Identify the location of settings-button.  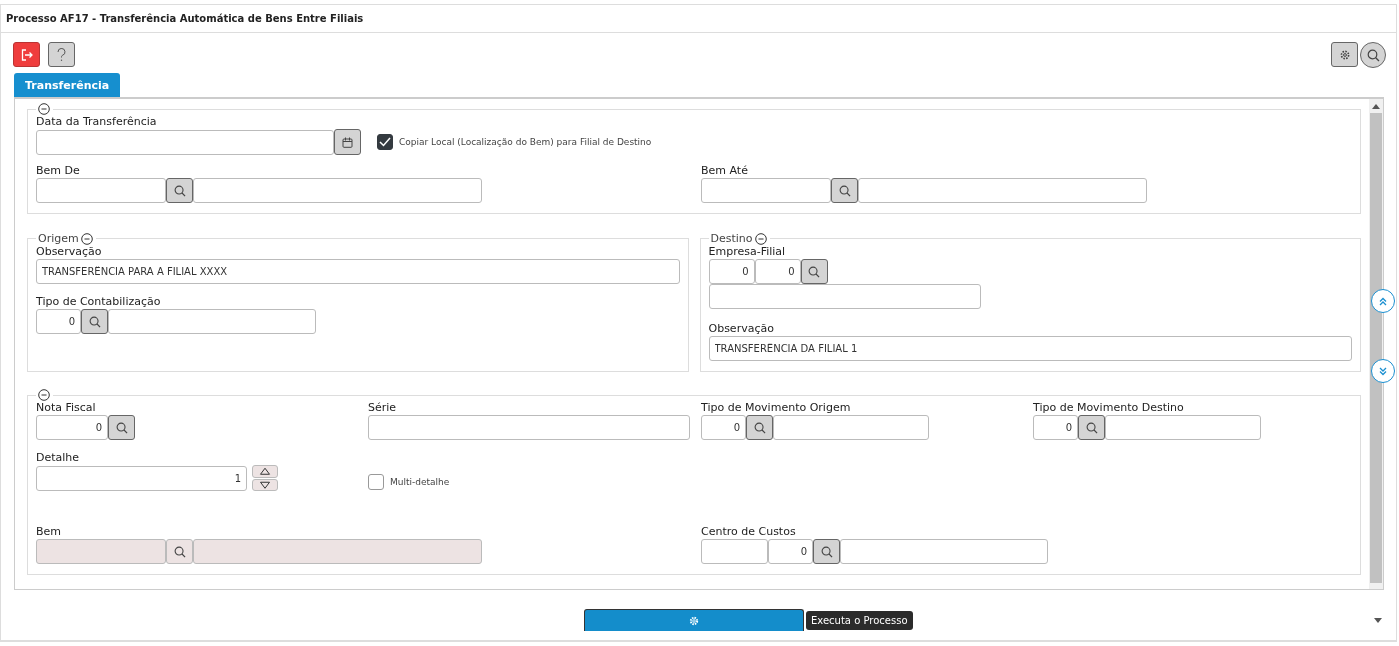
(1344, 54).